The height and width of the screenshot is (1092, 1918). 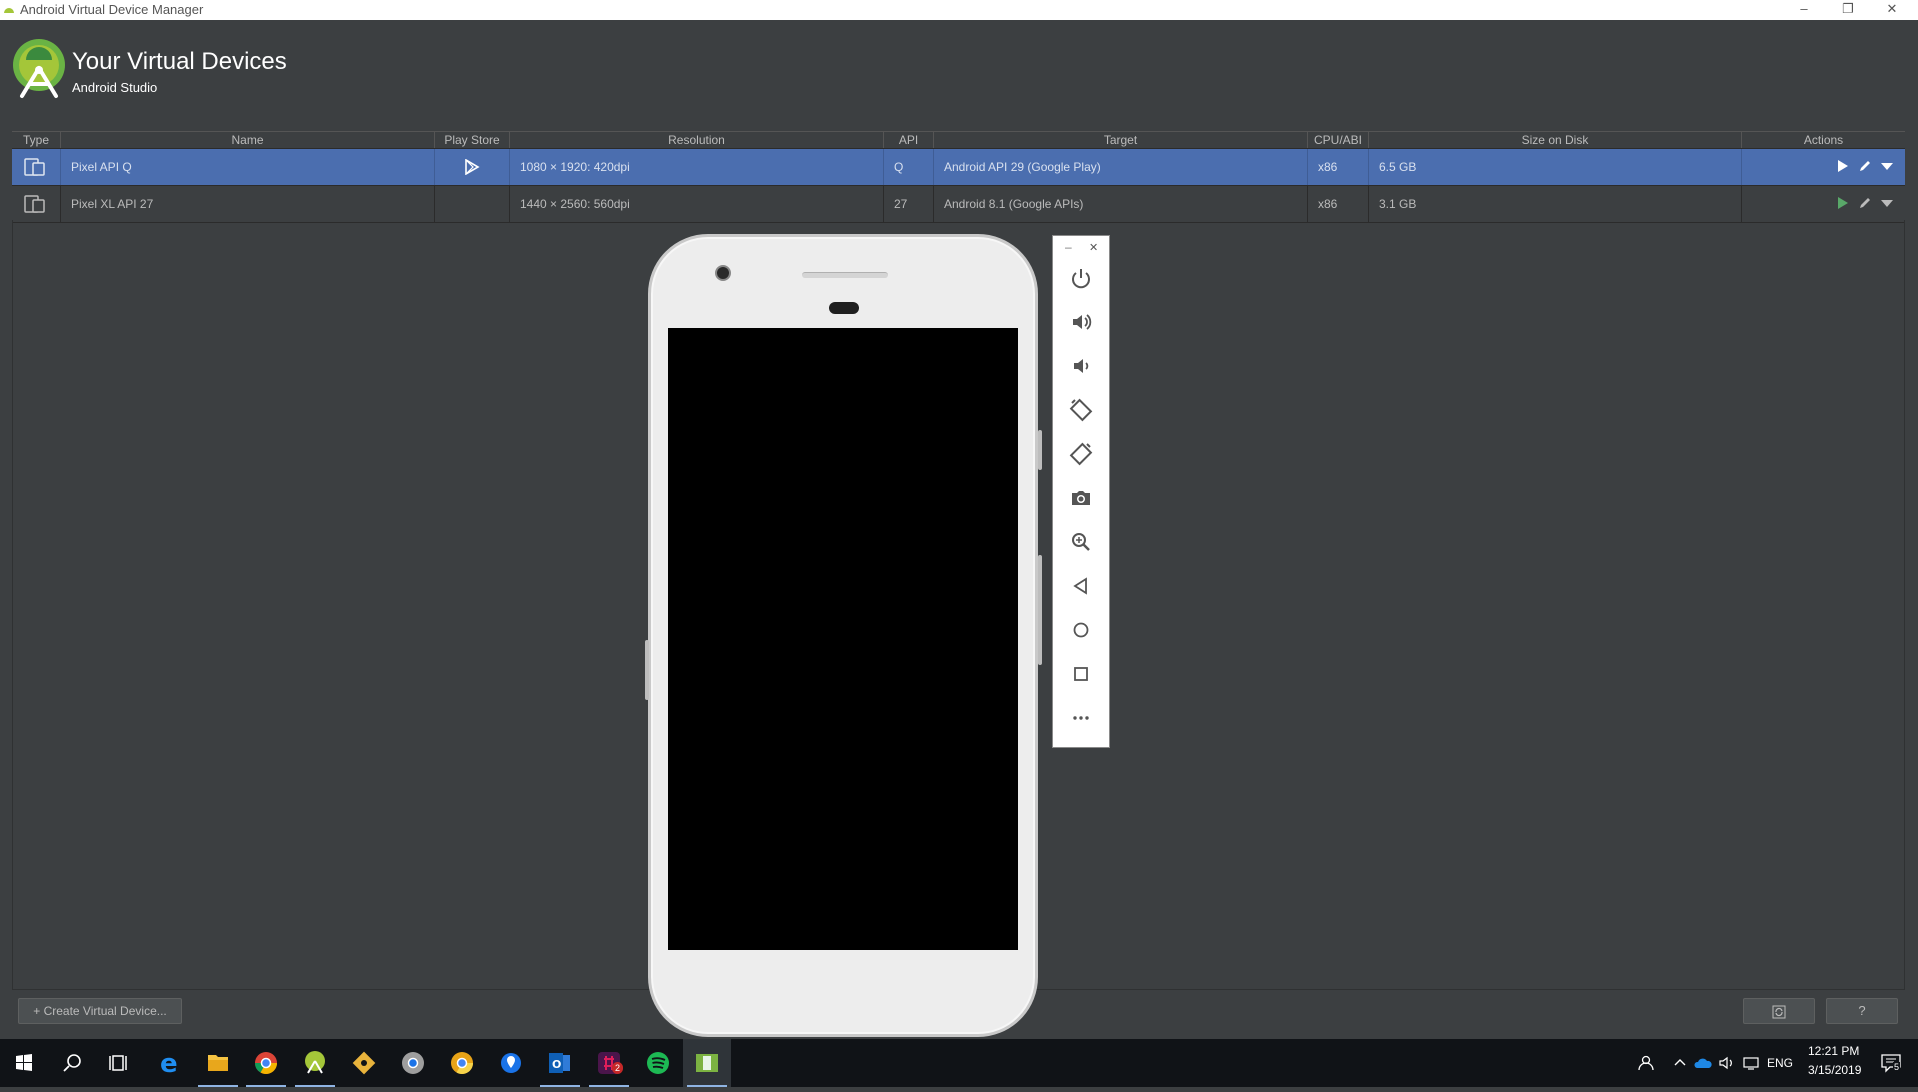 What do you see at coordinates (248, 167) in the screenshot?
I see `device-name: Pixel API Q` at bounding box center [248, 167].